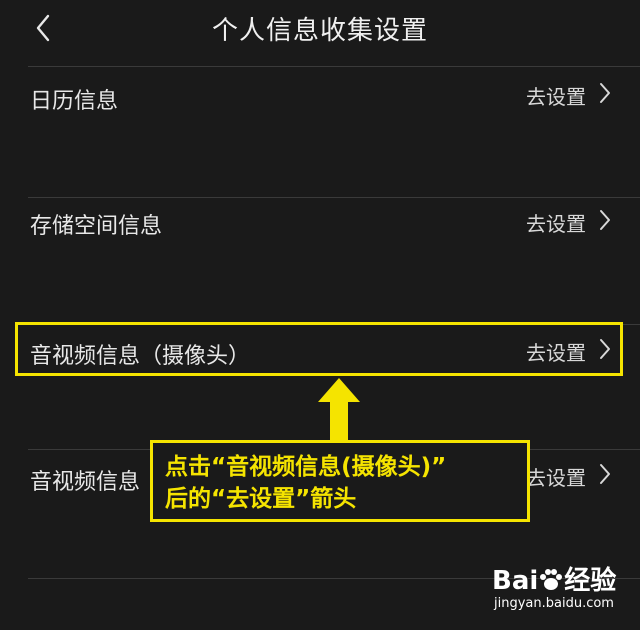 This screenshot has width=640, height=630. What do you see at coordinates (339, 409) in the screenshot?
I see `up-arrow-icon` at bounding box center [339, 409].